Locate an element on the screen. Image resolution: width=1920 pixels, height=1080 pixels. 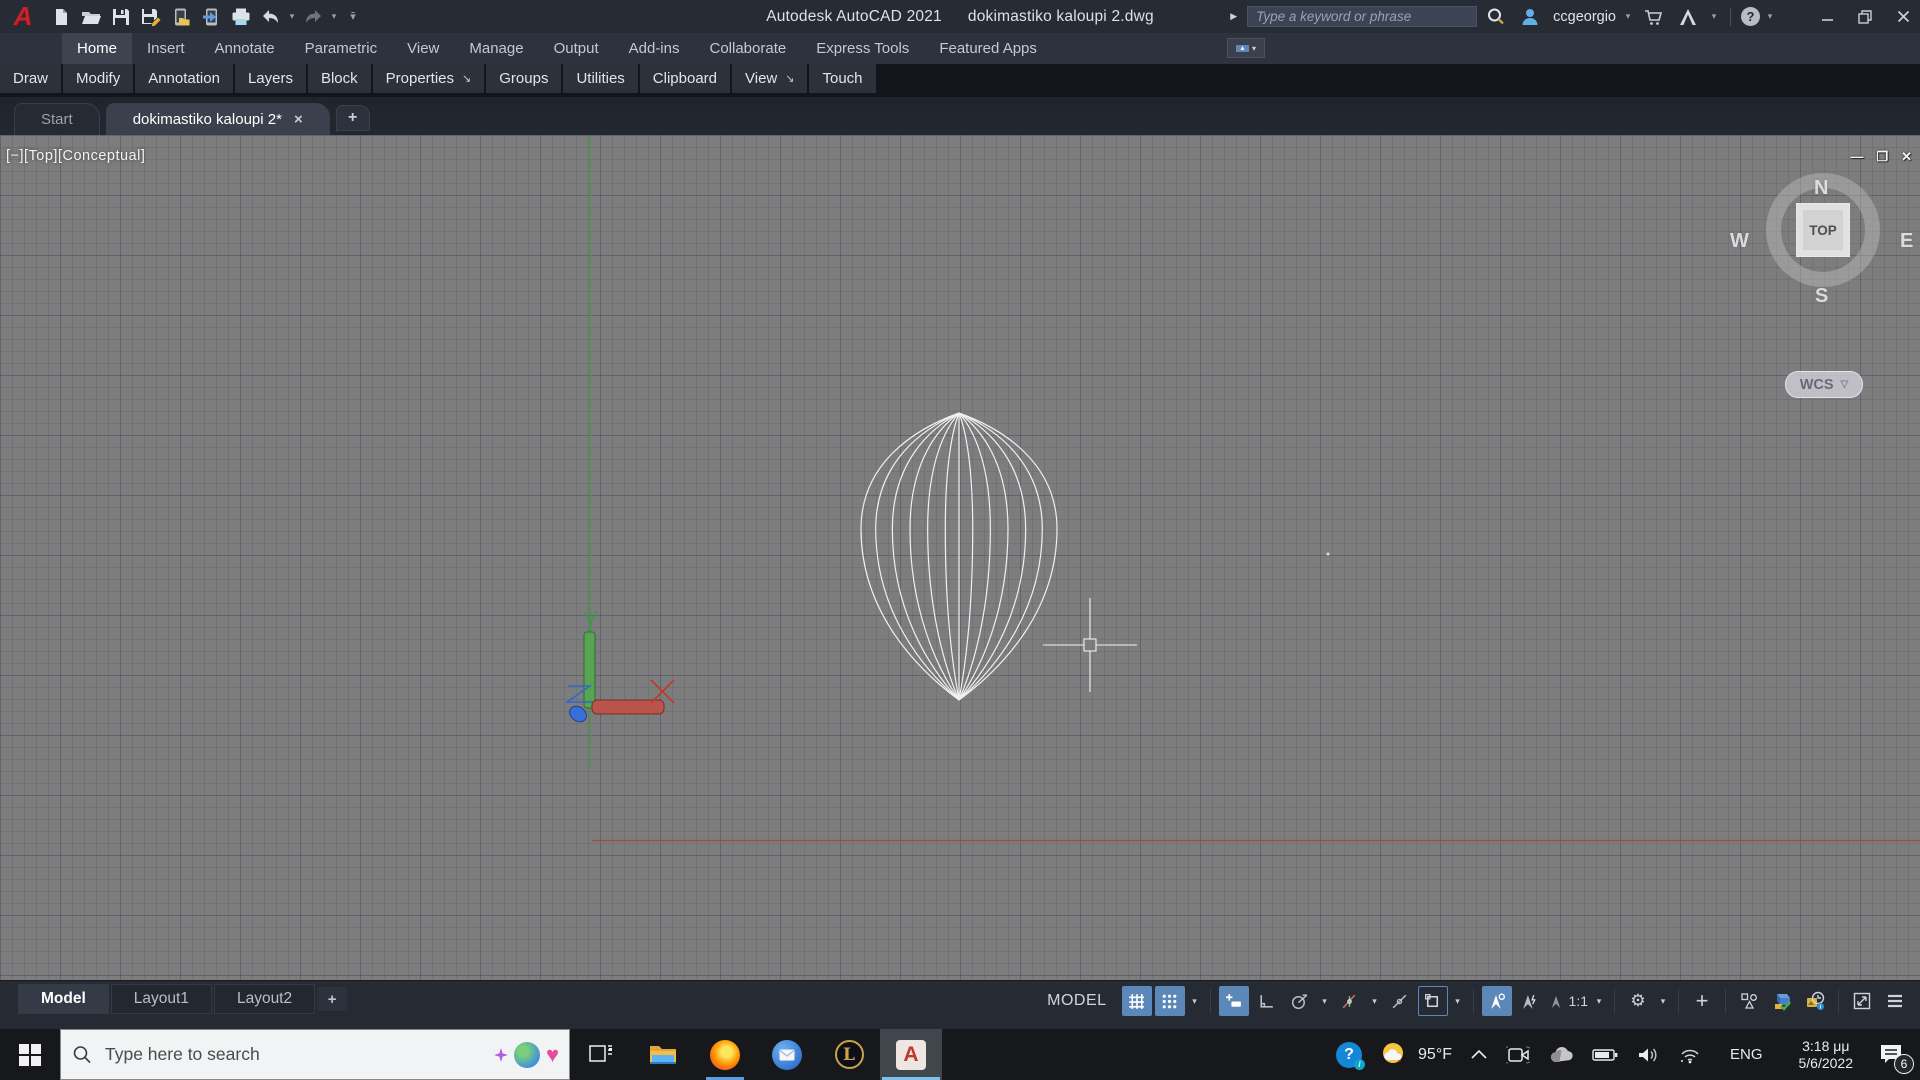
ribbon-tab-insert: Insert is located at coordinates (166, 48).